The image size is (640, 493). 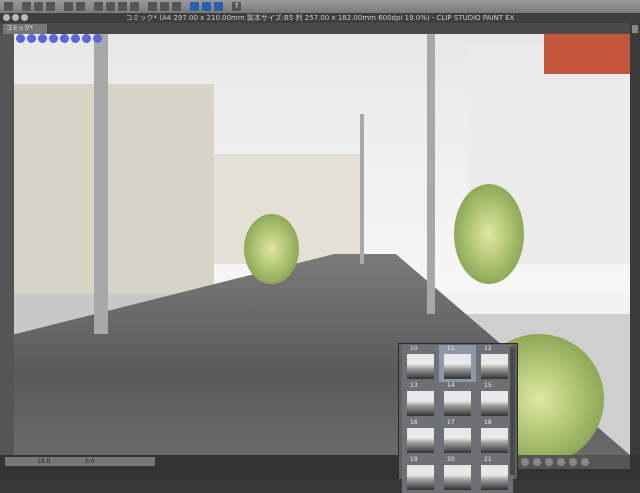 I want to click on light-icon, so click(x=86, y=38).